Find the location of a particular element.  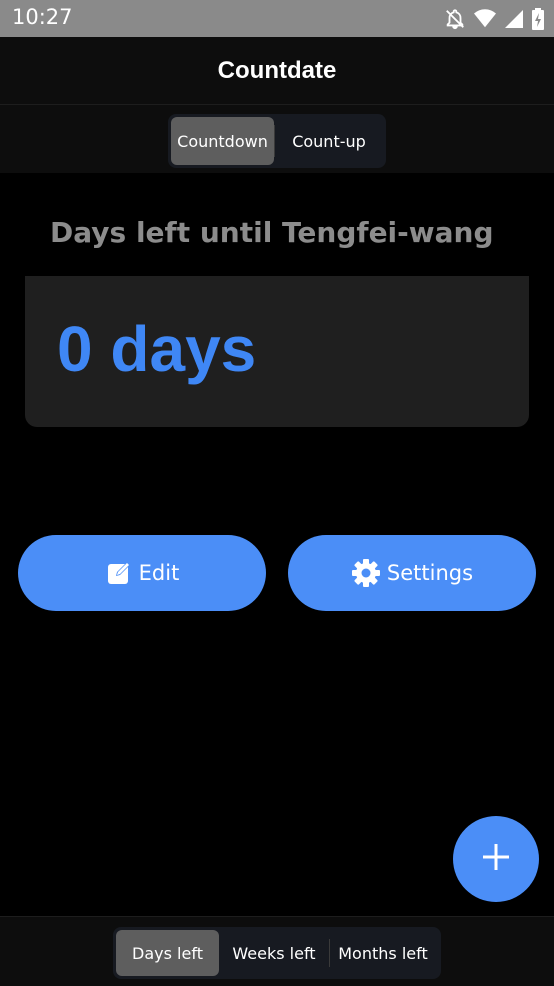

notifications-off-icon is located at coordinates (455, 19).